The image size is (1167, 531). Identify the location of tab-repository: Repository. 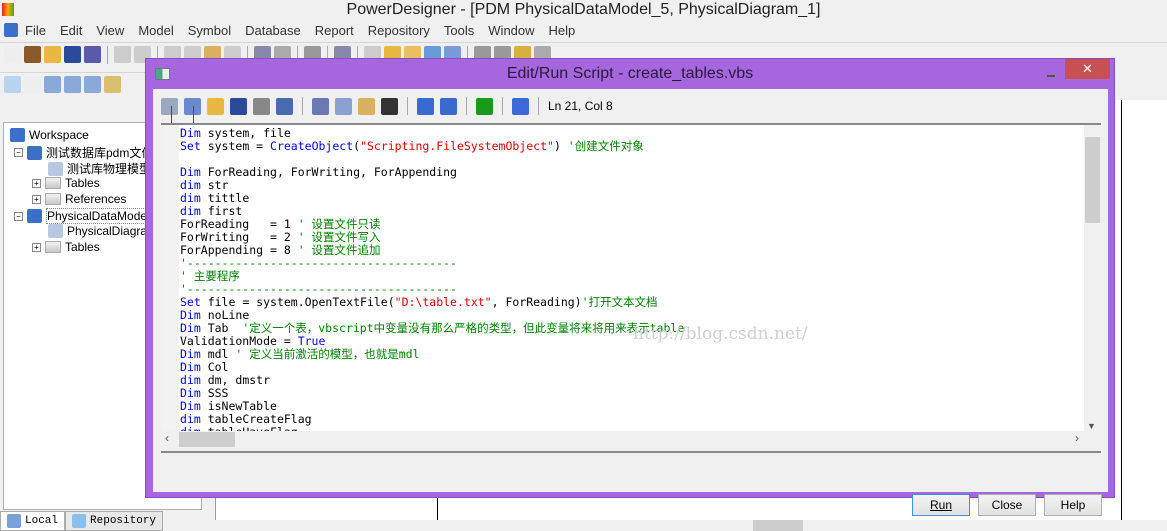
(114, 521).